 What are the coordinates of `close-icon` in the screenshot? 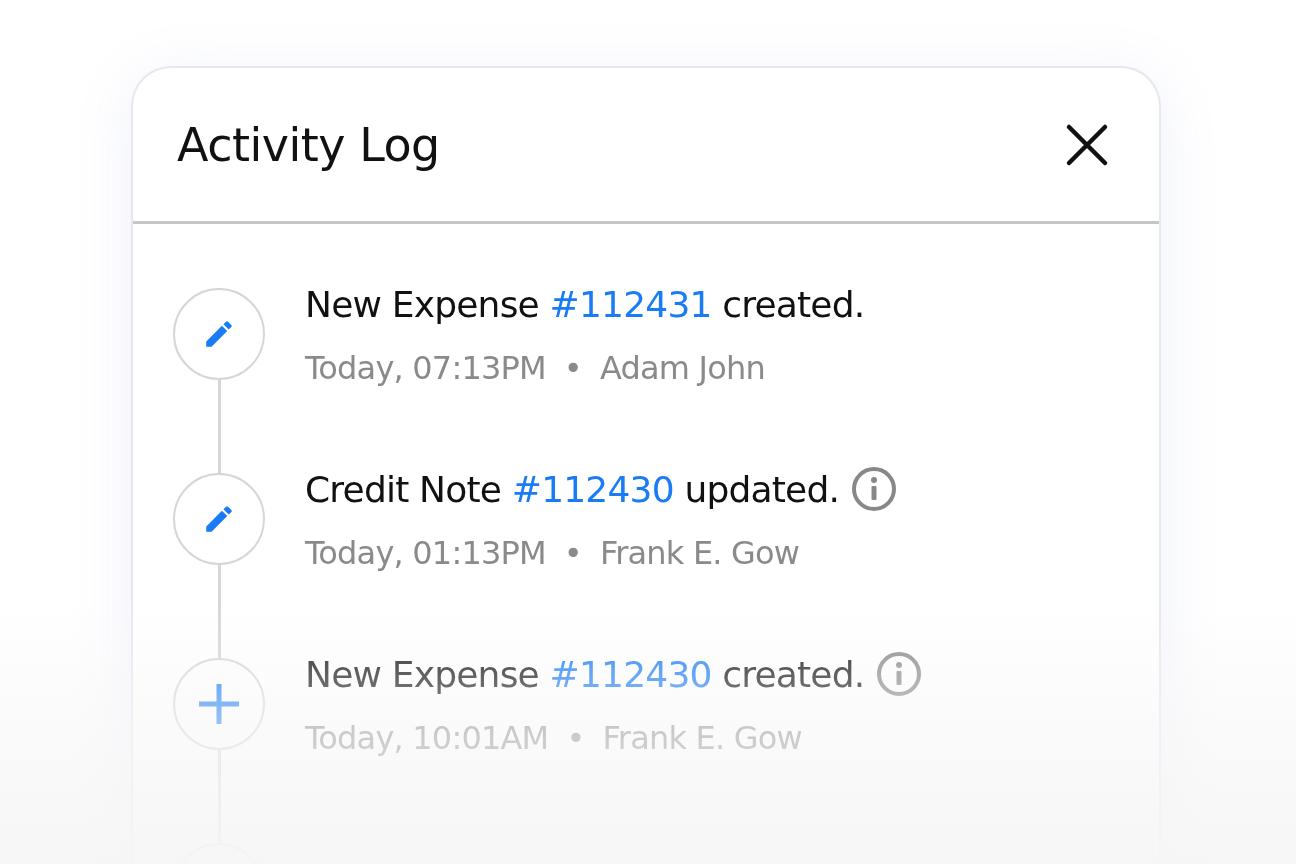 It's located at (1087, 144).